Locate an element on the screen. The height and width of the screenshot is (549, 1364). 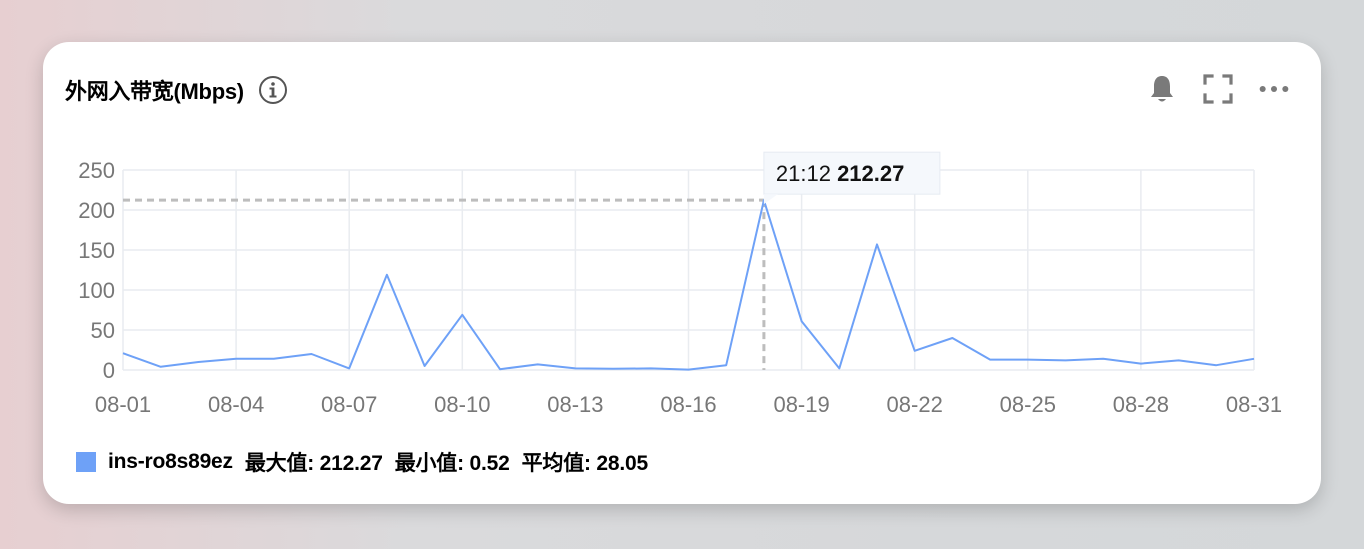
y-tick-label: 100 is located at coordinates (96, 290).